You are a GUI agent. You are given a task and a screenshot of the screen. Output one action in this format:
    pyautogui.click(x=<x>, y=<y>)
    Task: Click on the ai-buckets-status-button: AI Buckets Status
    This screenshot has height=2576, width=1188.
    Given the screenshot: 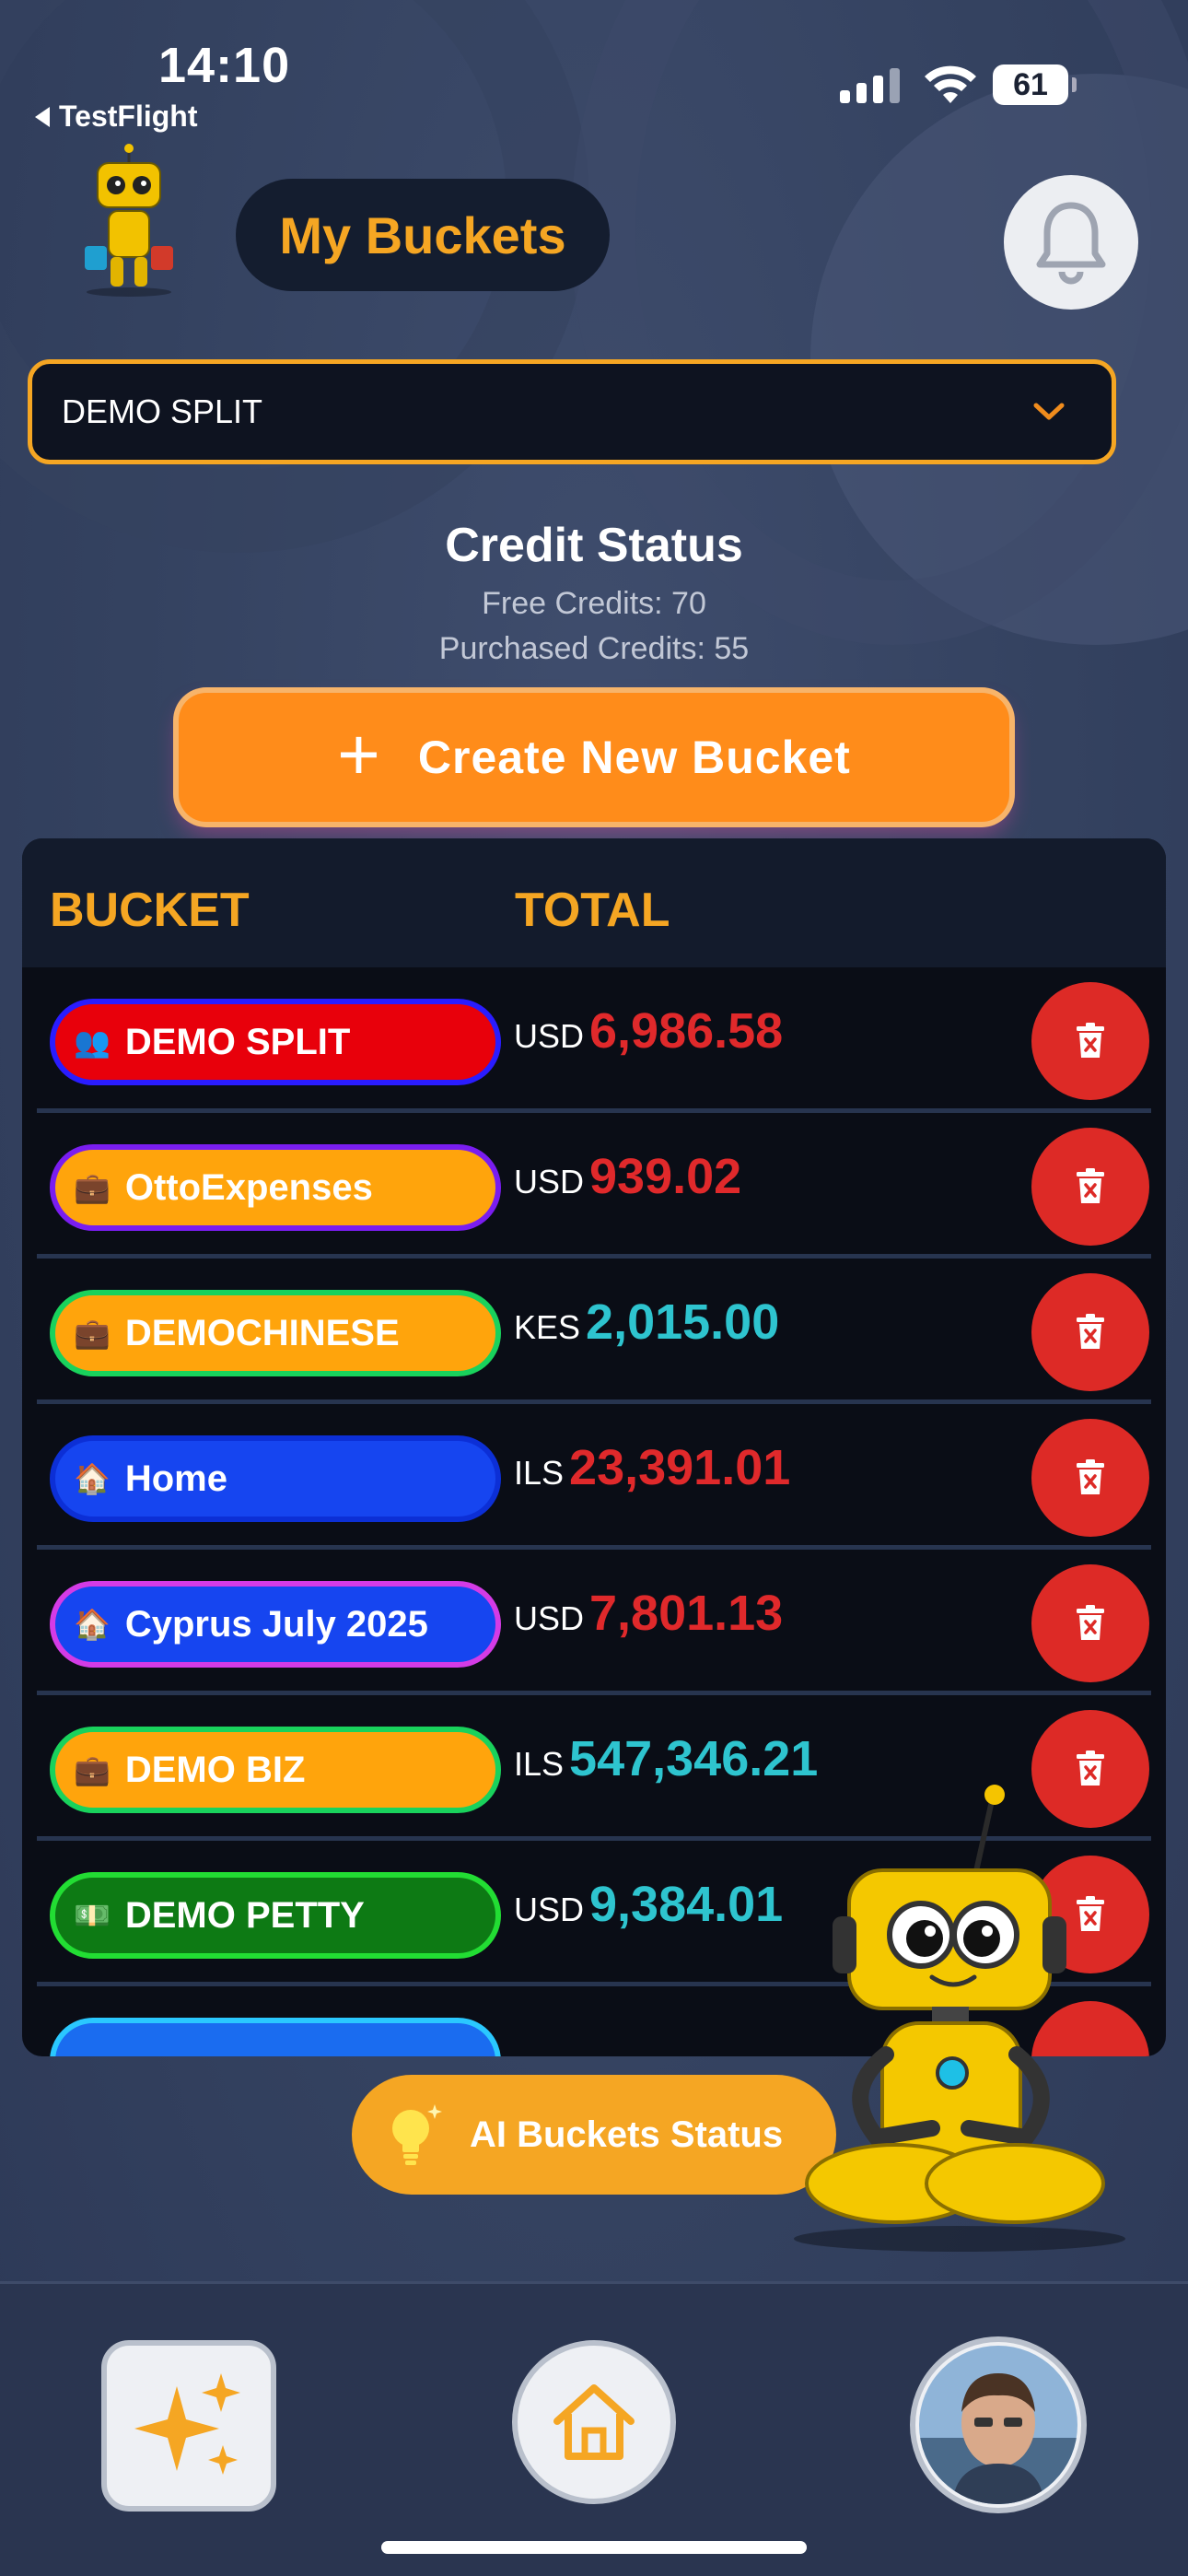 What is the action you would take?
    pyautogui.click(x=594, y=2135)
    